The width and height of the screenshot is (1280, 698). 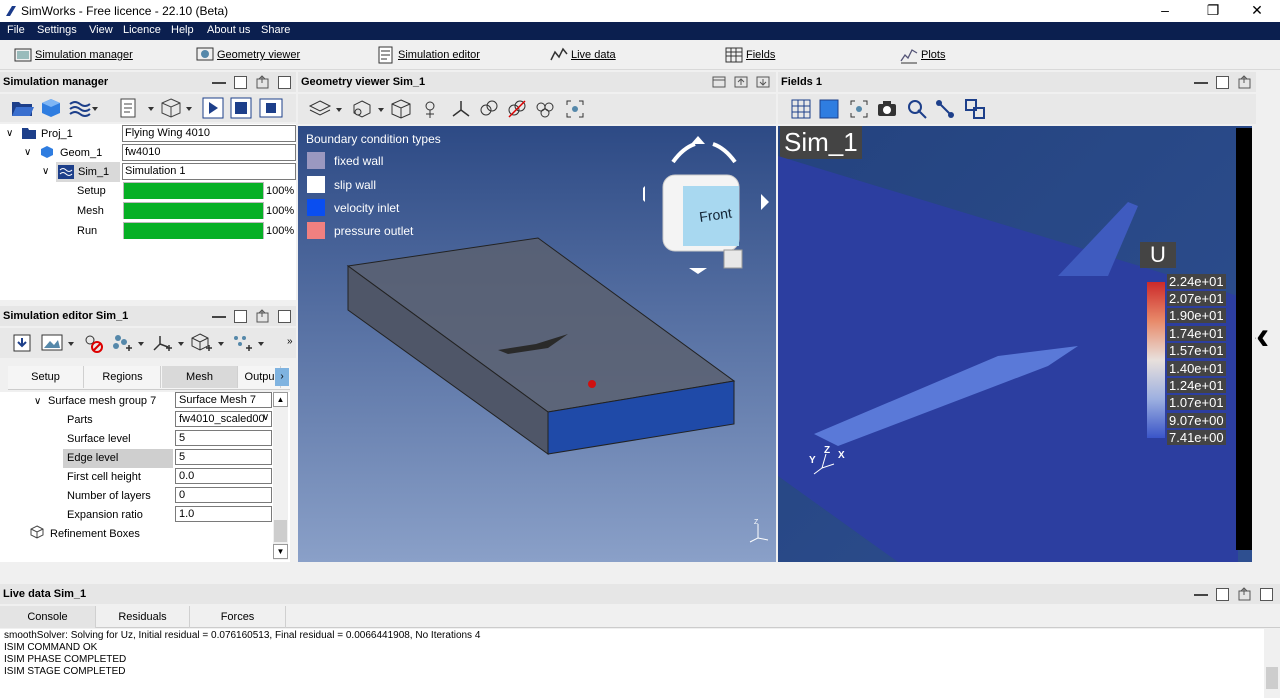 What do you see at coordinates (801, 109) in the screenshot?
I see `grid-view-icon` at bounding box center [801, 109].